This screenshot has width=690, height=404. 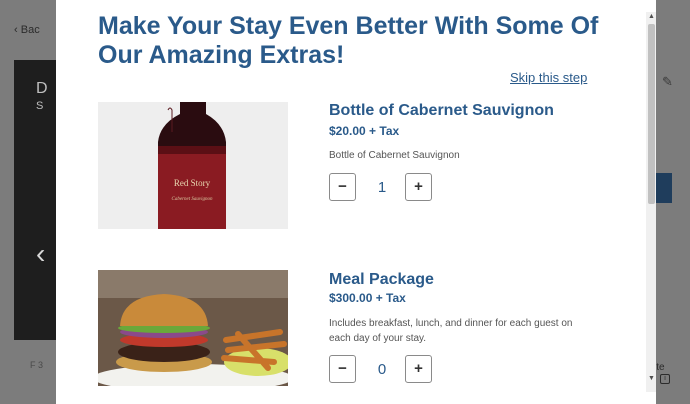 I want to click on wine-bottle-image: Red Story Cabernet Sauvignon, so click(x=193, y=165).